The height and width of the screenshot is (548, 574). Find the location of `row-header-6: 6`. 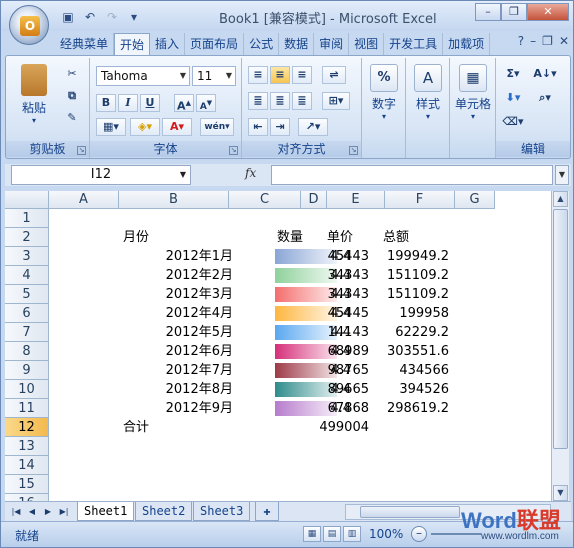

row-header-6: 6 is located at coordinates (27, 313).